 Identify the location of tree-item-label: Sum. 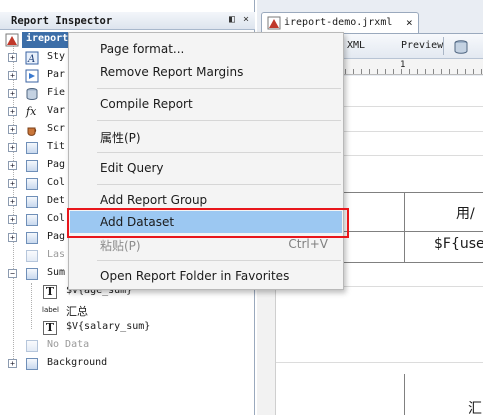
(56, 272).